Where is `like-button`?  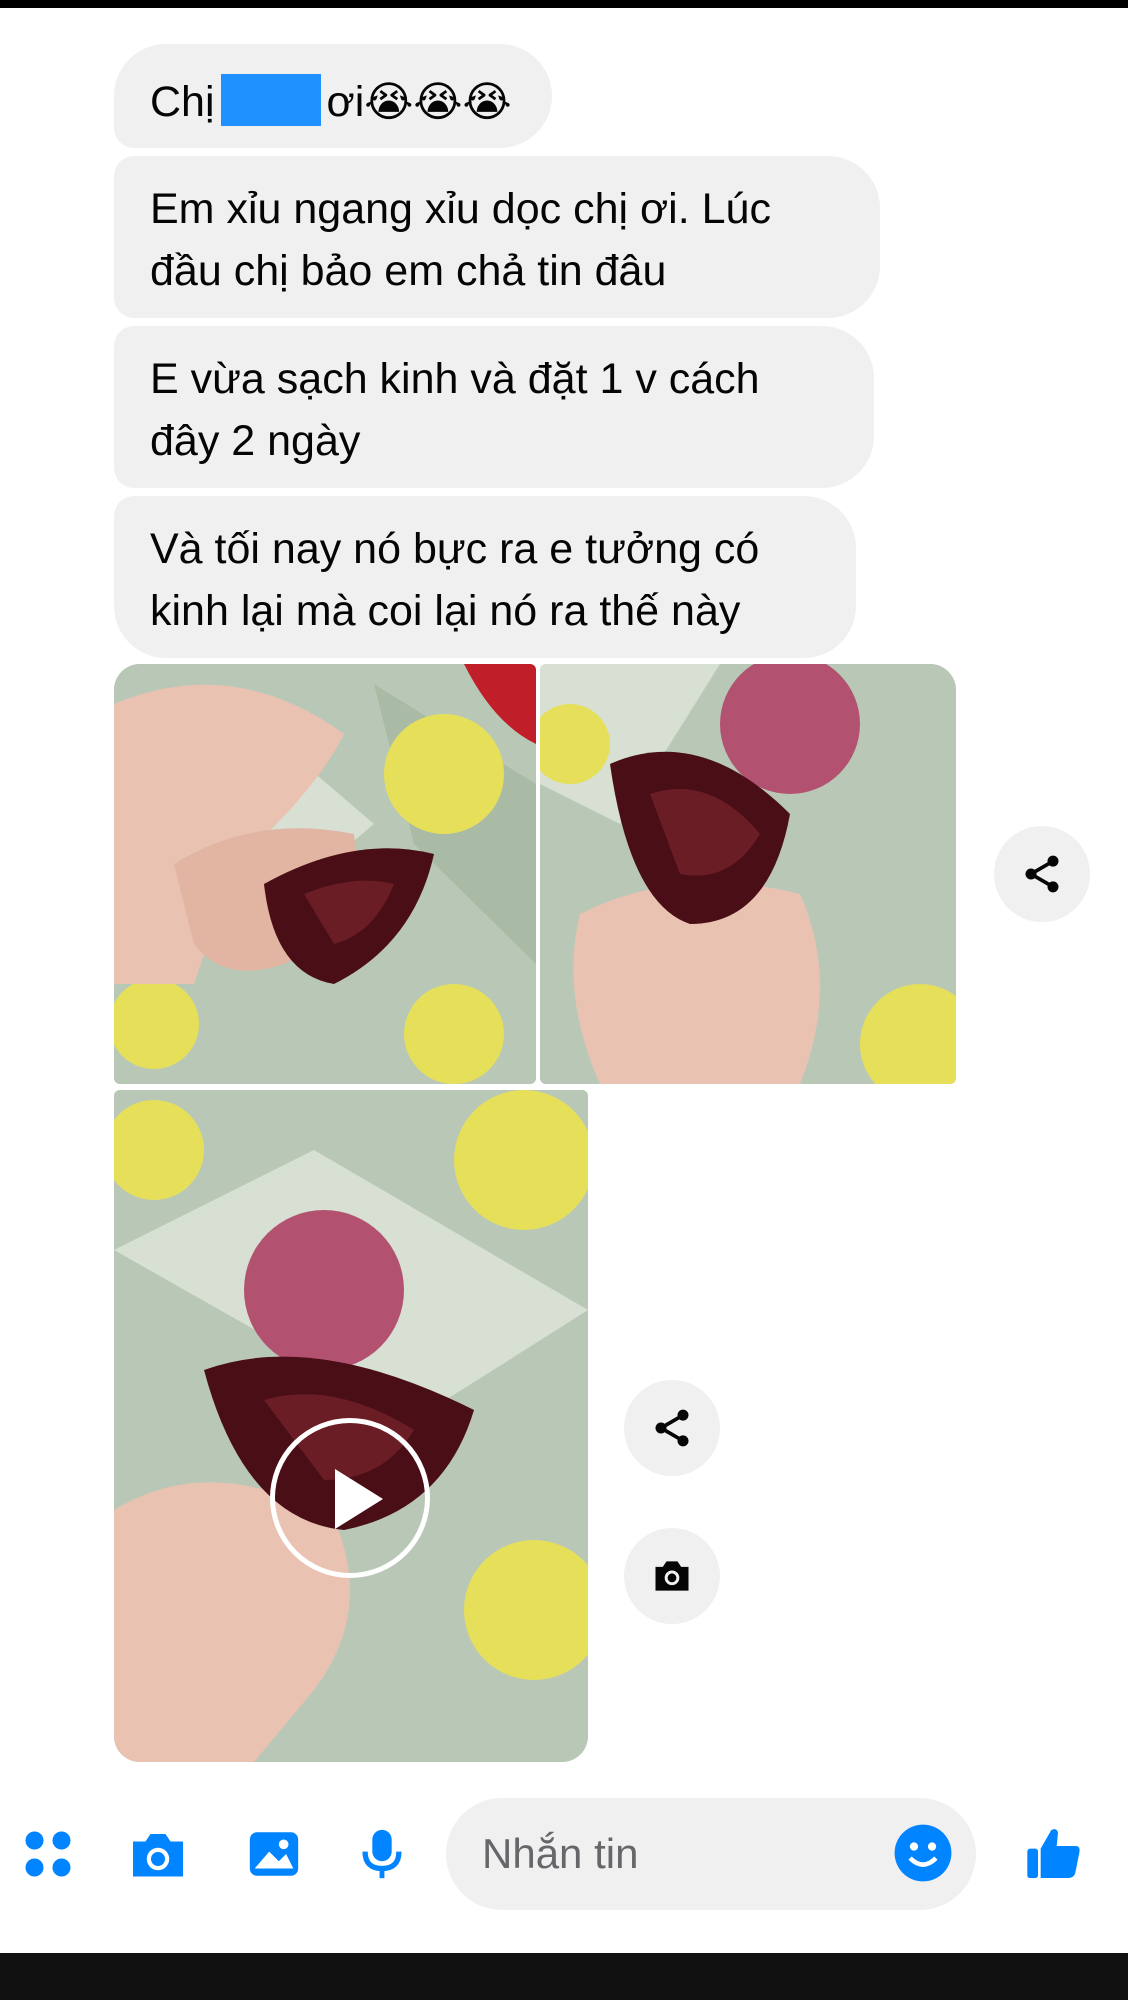
like-button is located at coordinates (1054, 1856).